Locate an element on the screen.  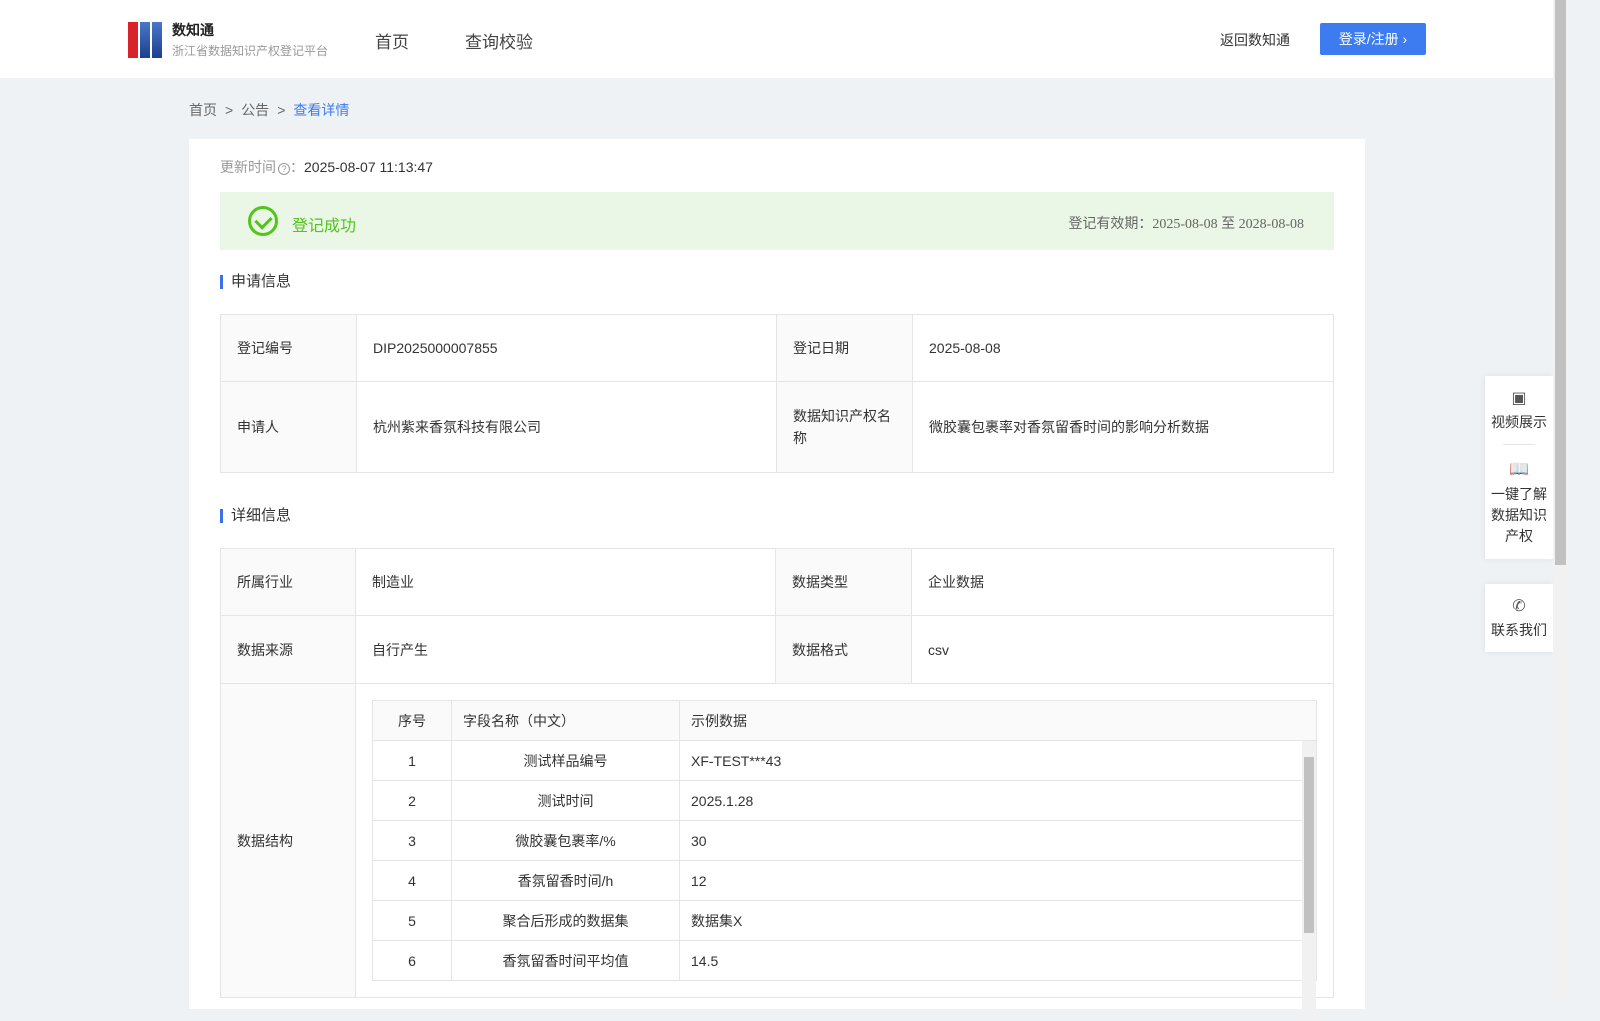
breadcrumb: 首页 > 公告 > 查看详情 is located at coordinates (269, 110).